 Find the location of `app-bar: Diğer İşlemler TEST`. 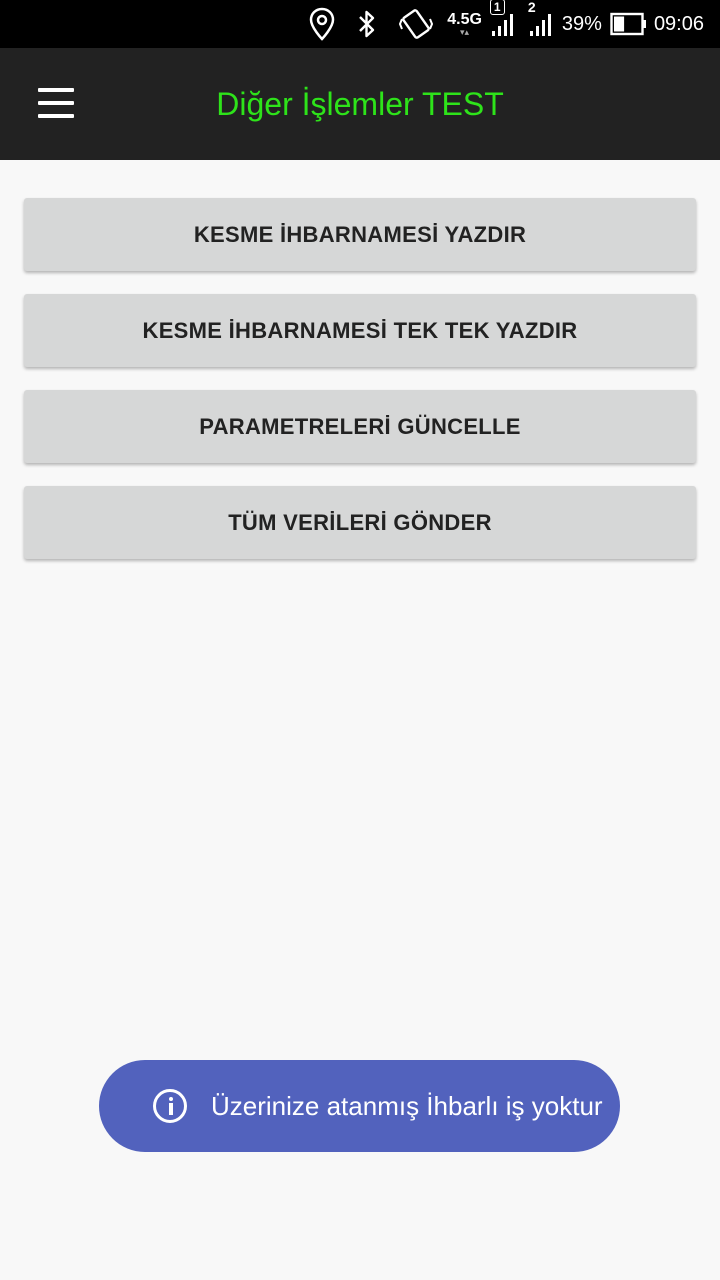

app-bar: Diğer İşlemler TEST is located at coordinates (360, 104).